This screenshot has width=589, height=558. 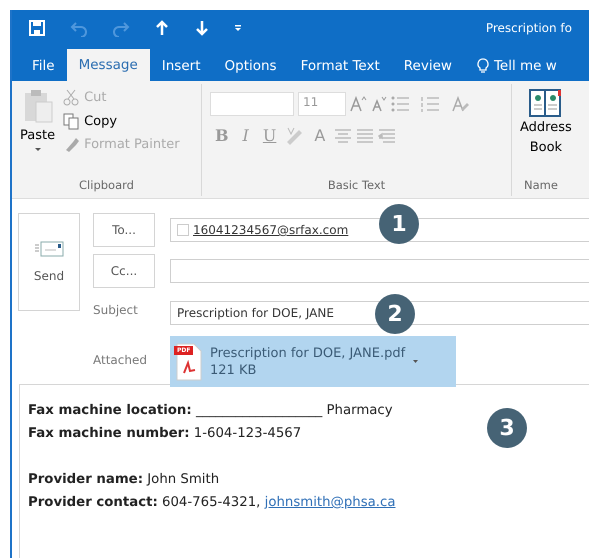 What do you see at coordinates (121, 121) in the screenshot?
I see `ribbon-command: Copy` at bounding box center [121, 121].